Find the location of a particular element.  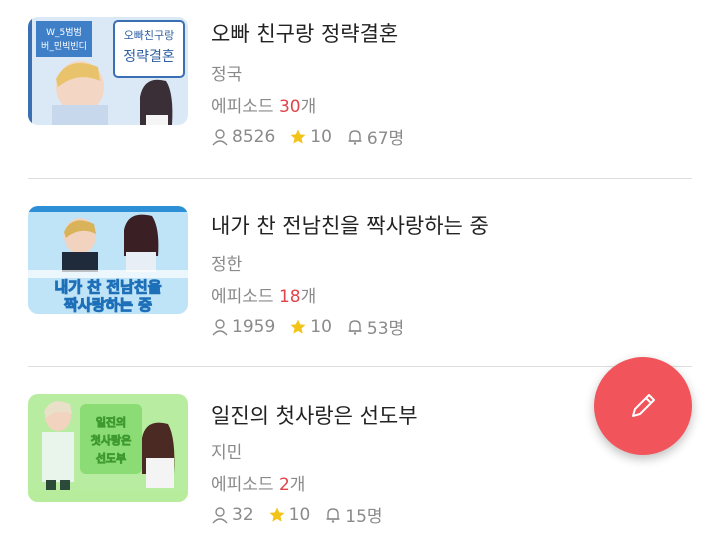

views-count: 8526 is located at coordinates (254, 136).